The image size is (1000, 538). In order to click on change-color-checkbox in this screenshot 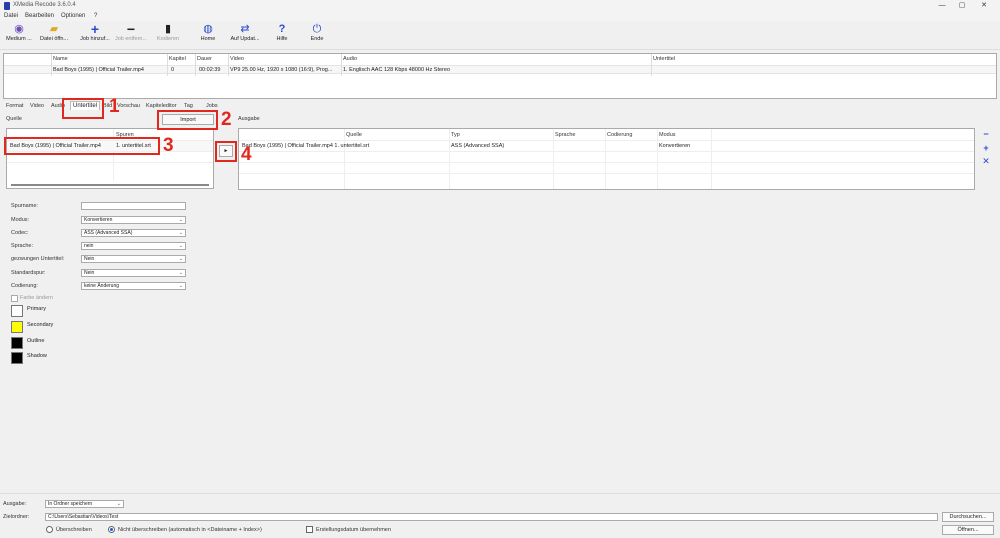, I will do `click(14, 298)`.